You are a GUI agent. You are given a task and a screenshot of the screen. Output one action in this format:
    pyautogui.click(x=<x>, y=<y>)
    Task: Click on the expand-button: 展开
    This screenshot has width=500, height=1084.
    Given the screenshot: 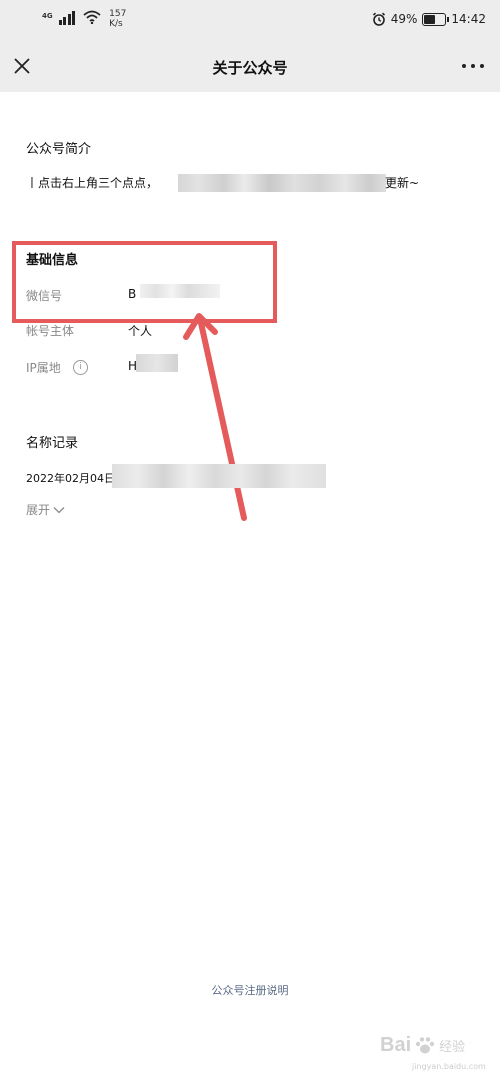 What is the action you would take?
    pyautogui.click(x=45, y=509)
    